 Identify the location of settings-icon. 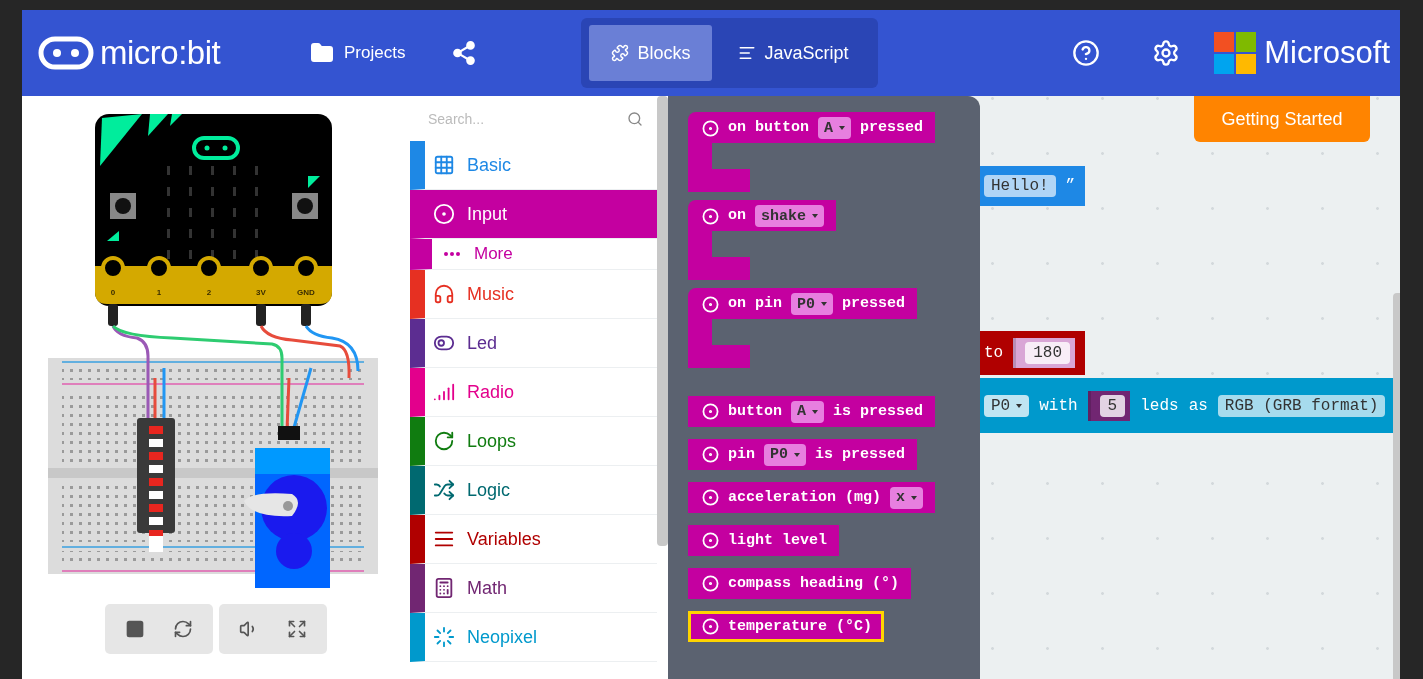
(1166, 53).